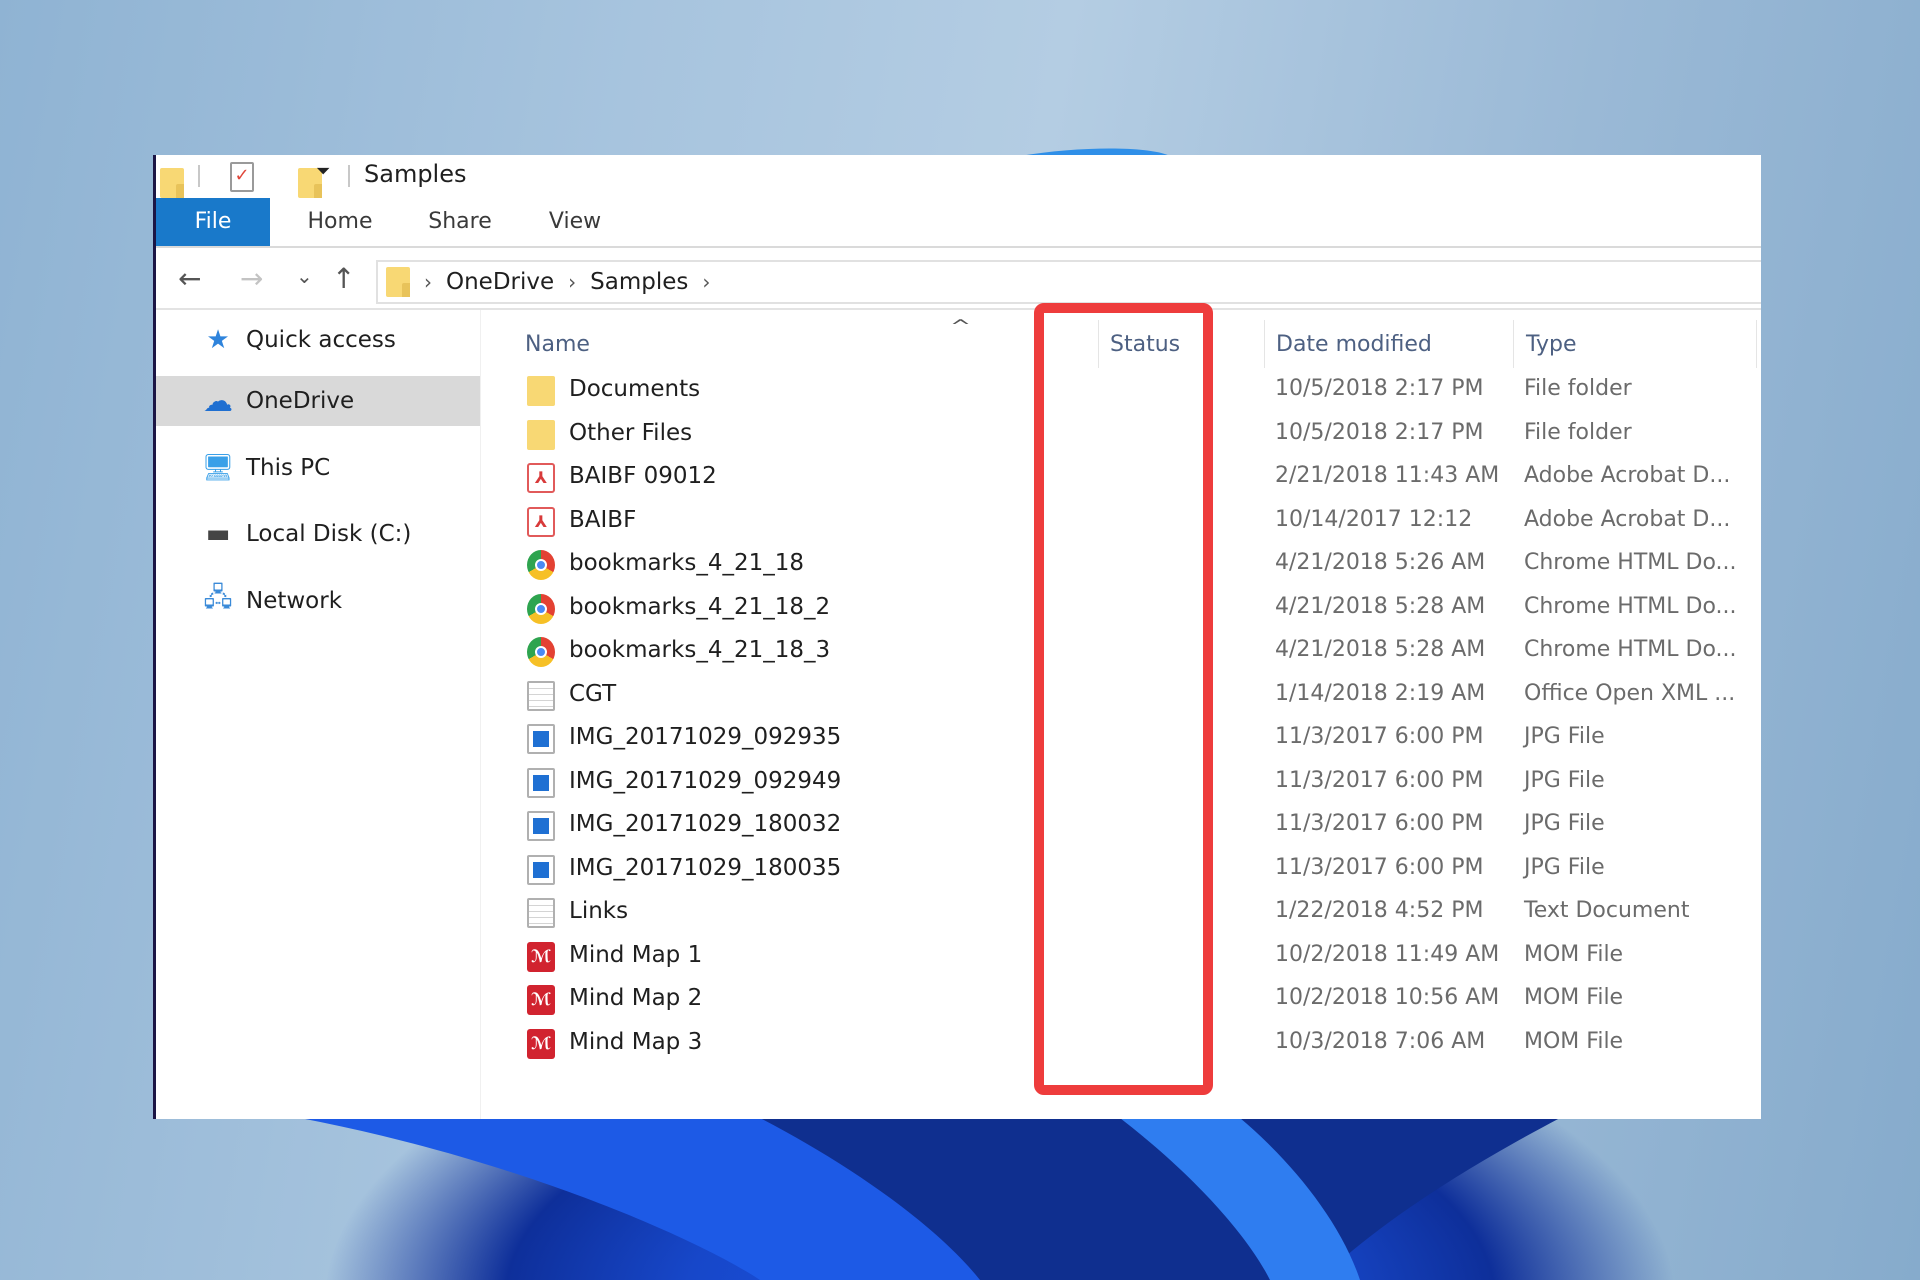  I want to click on file-date-modified: 10/3/2018 7:06 AM, so click(1380, 1041).